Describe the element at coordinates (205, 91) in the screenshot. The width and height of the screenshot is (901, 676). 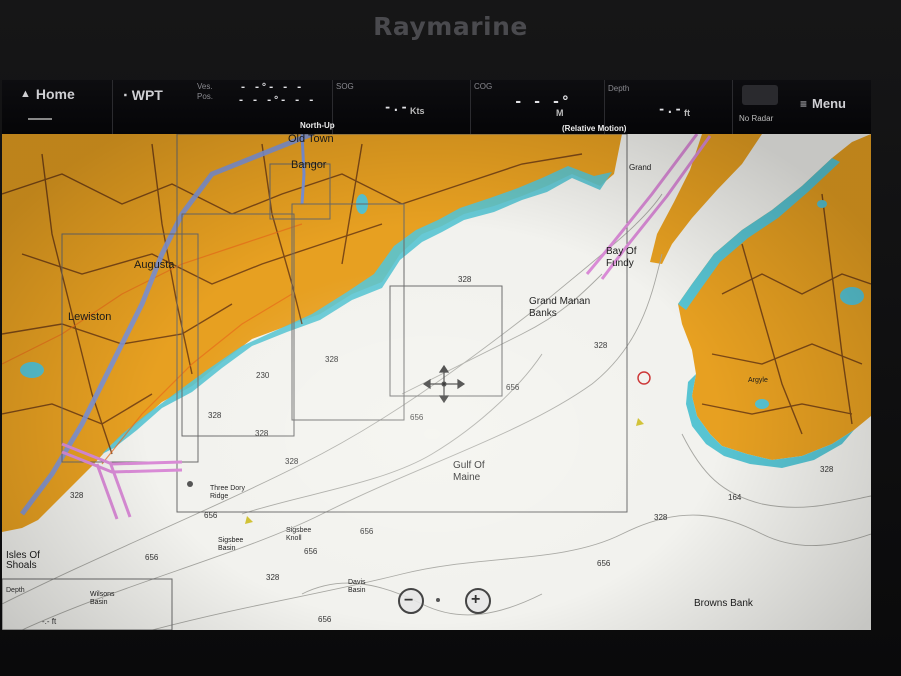
I see `vessel-position-label: Ves. Pos.` at that location.